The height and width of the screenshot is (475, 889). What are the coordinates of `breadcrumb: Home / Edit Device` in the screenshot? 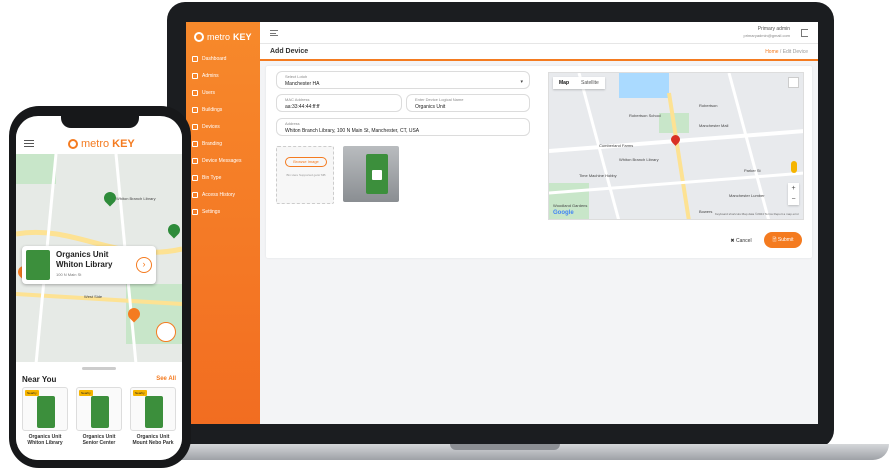 It's located at (786, 52).